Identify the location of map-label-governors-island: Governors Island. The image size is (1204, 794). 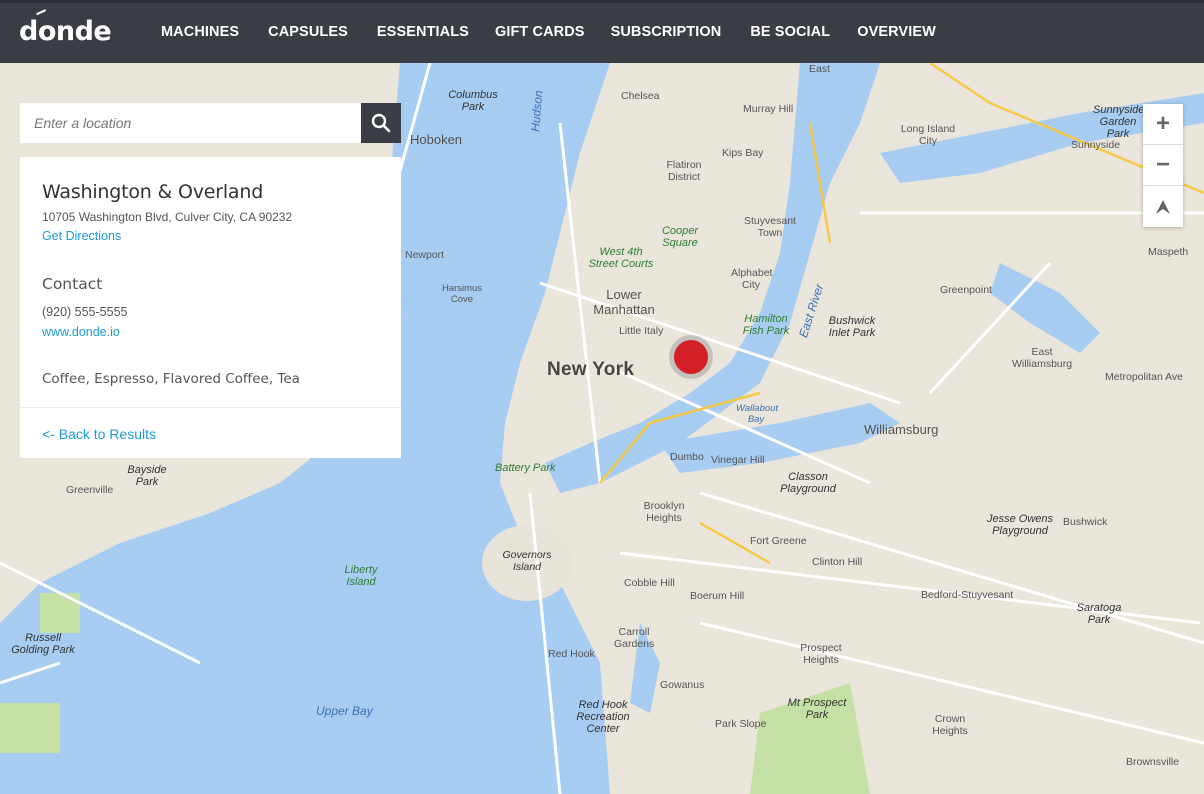
(527, 561).